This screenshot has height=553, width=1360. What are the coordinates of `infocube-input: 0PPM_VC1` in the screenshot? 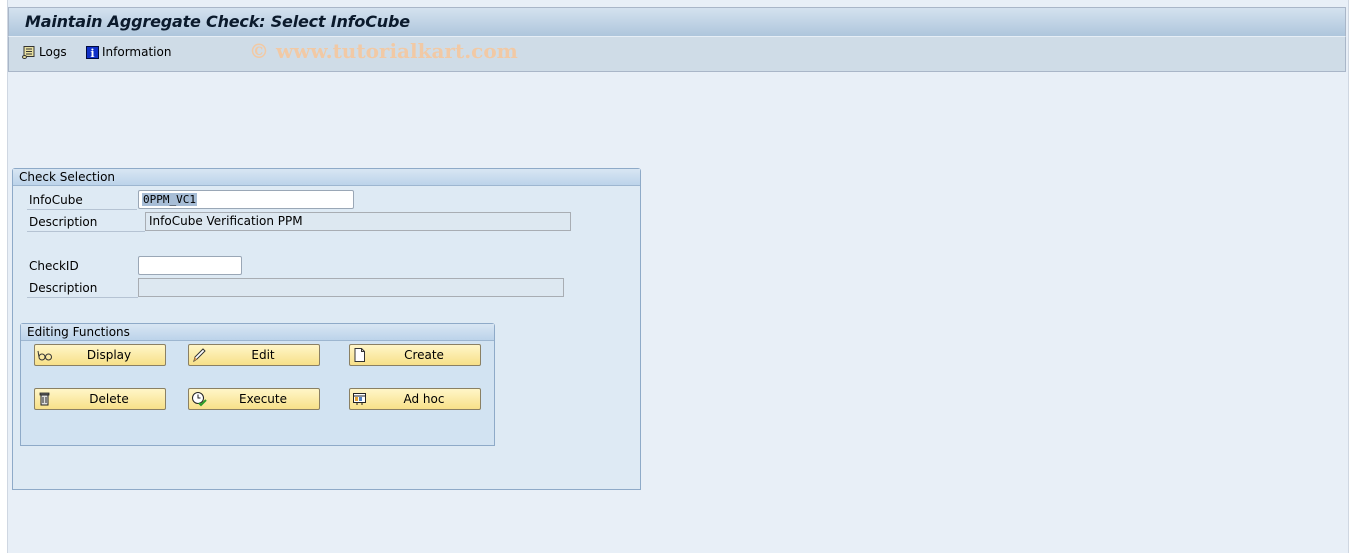 It's located at (246, 199).